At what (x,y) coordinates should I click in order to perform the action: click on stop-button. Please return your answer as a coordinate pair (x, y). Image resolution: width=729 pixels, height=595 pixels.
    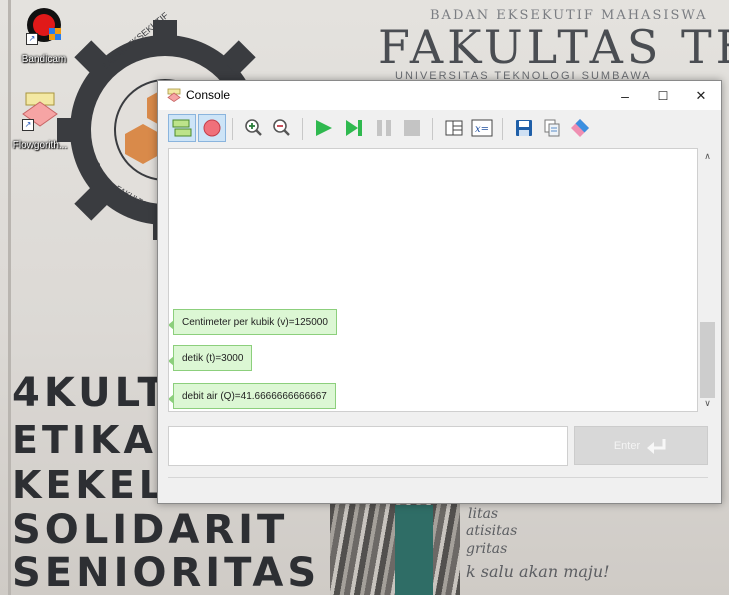
    Looking at the image, I should click on (412, 128).